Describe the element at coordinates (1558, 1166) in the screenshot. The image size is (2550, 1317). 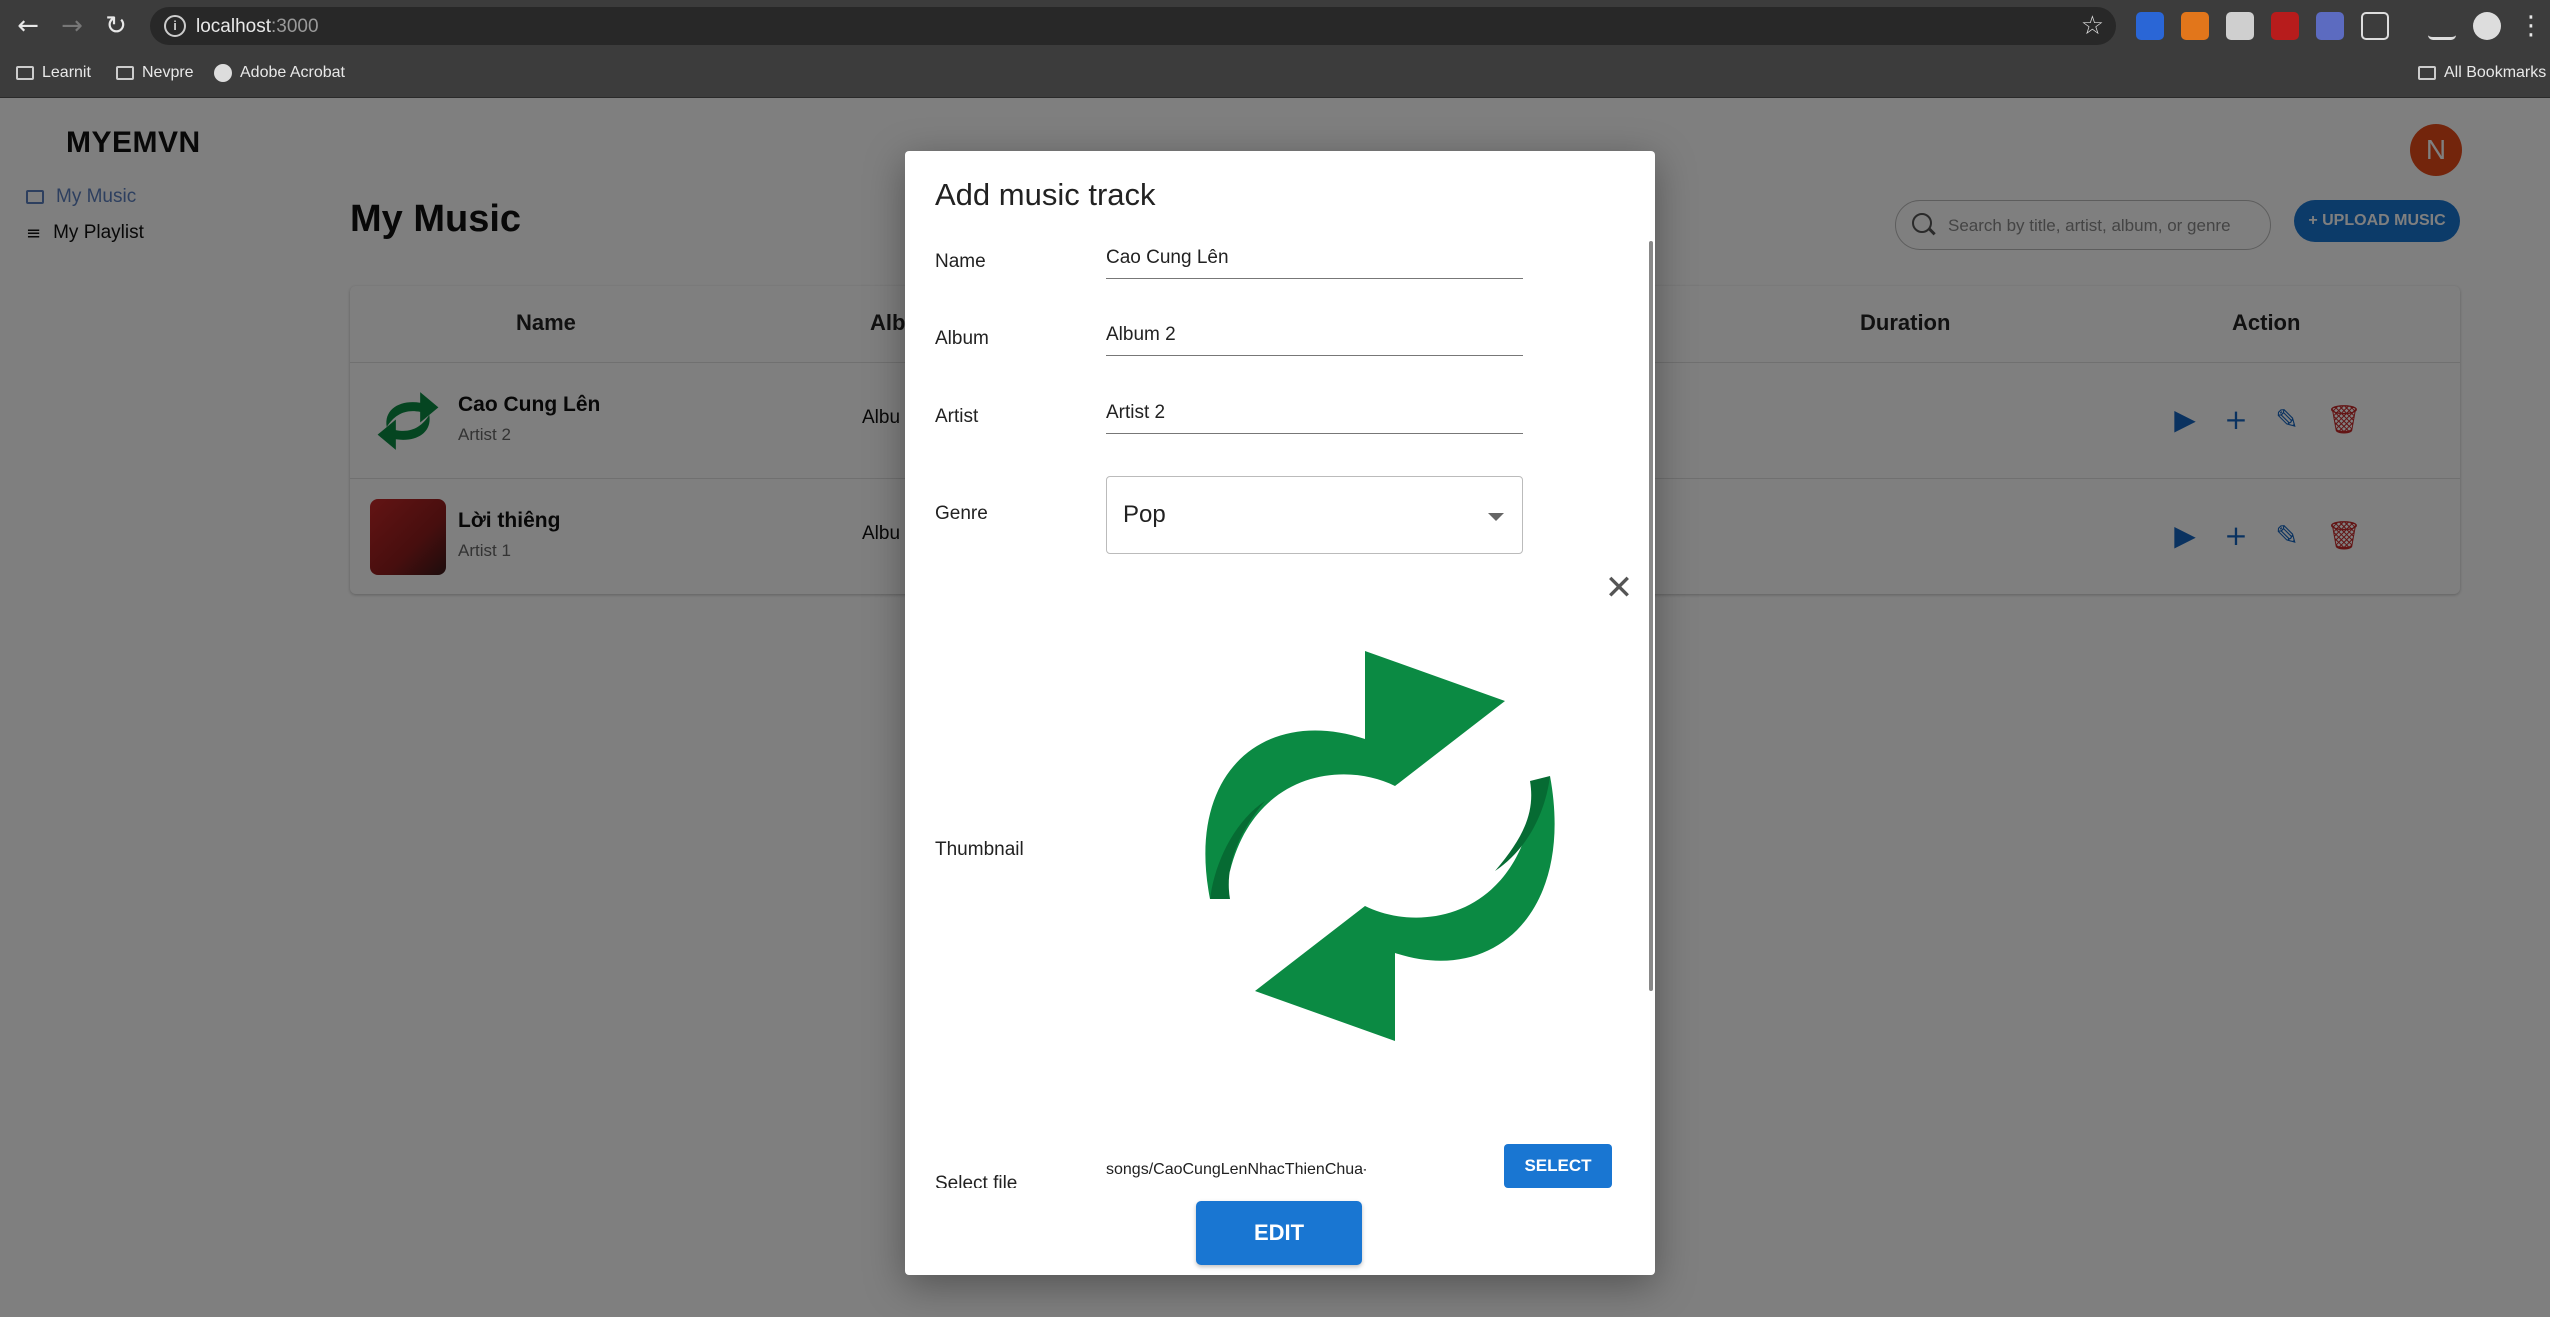
I see `select-file-button: SELECT` at that location.